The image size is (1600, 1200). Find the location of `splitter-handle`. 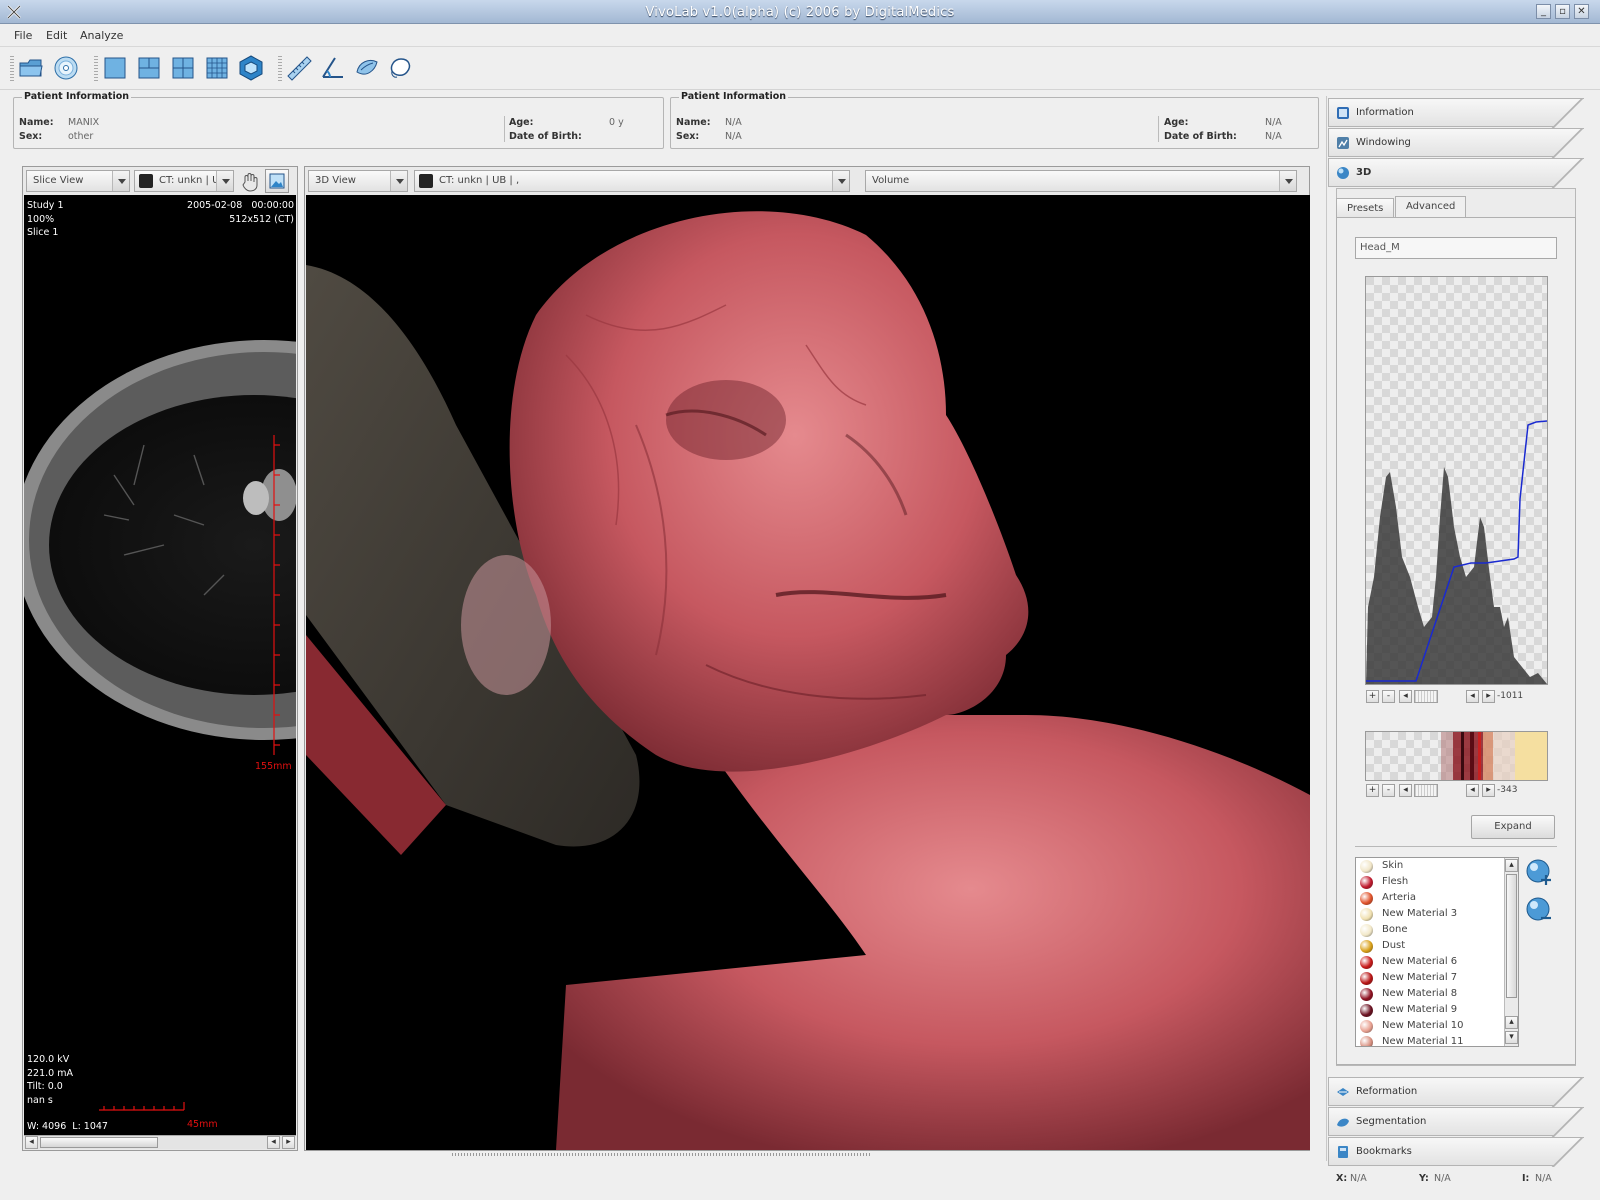

splitter-handle is located at coordinates (662, 1154).